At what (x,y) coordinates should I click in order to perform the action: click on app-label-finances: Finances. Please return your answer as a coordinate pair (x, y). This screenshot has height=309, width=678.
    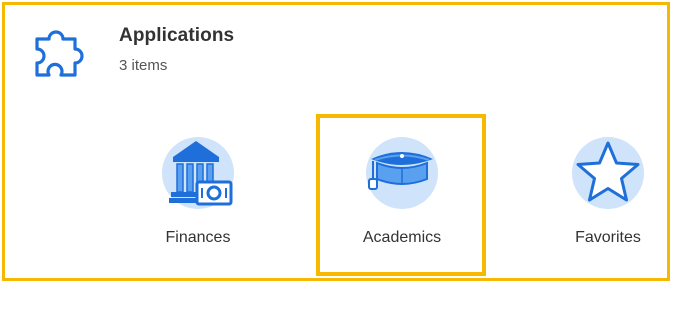
    Looking at the image, I should click on (198, 237).